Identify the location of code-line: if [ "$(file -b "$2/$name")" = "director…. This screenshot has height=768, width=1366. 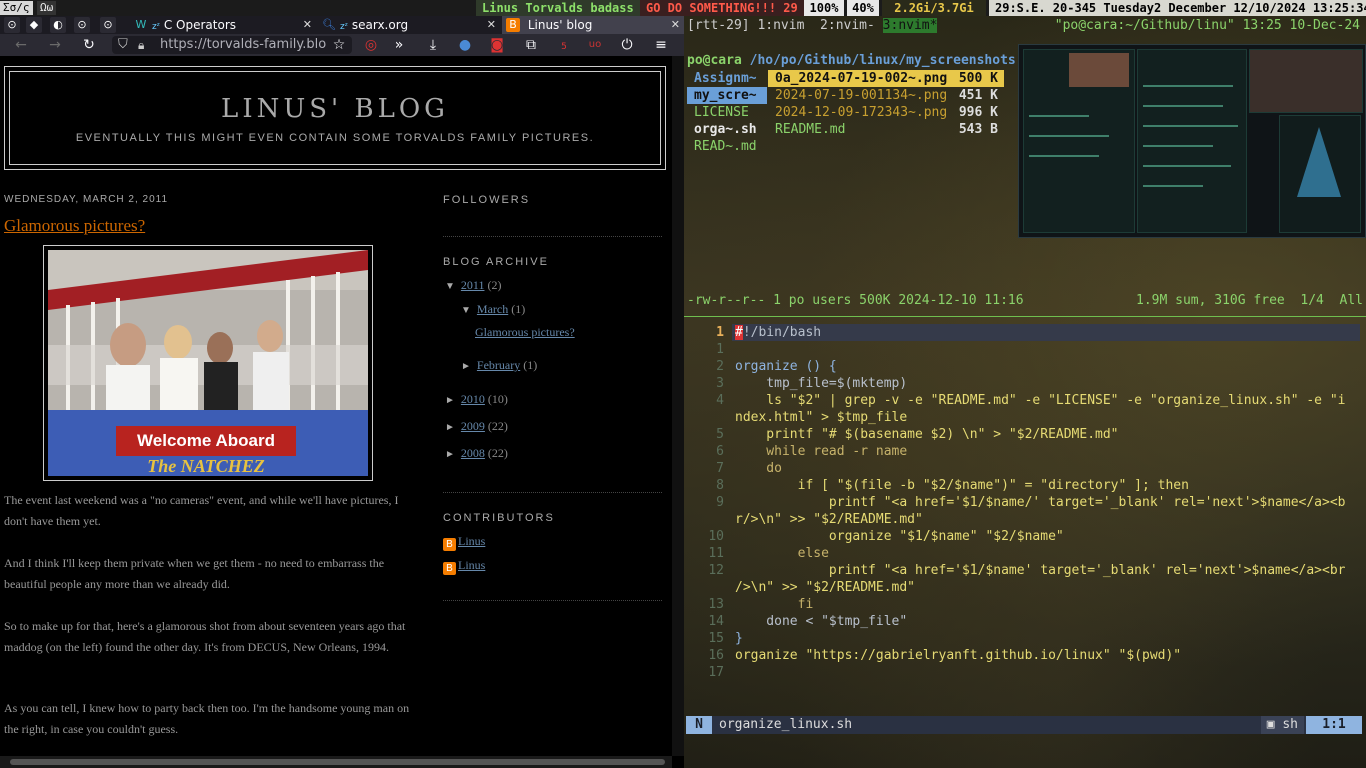
(962, 485).